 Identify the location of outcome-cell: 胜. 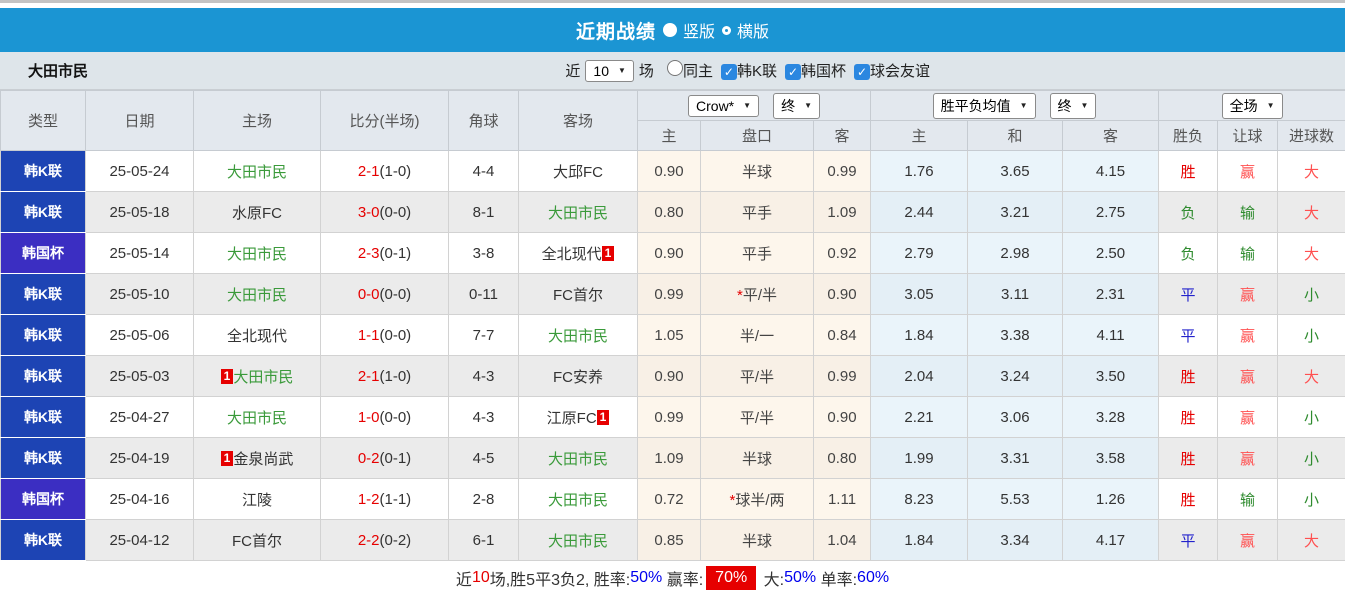
(1188, 376).